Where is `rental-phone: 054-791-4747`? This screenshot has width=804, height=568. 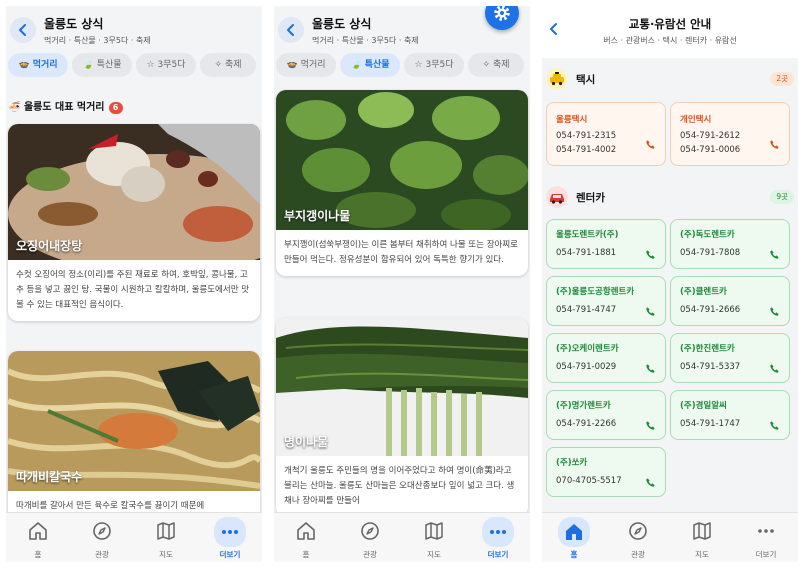 rental-phone: 054-791-4747 is located at coordinates (586, 310).